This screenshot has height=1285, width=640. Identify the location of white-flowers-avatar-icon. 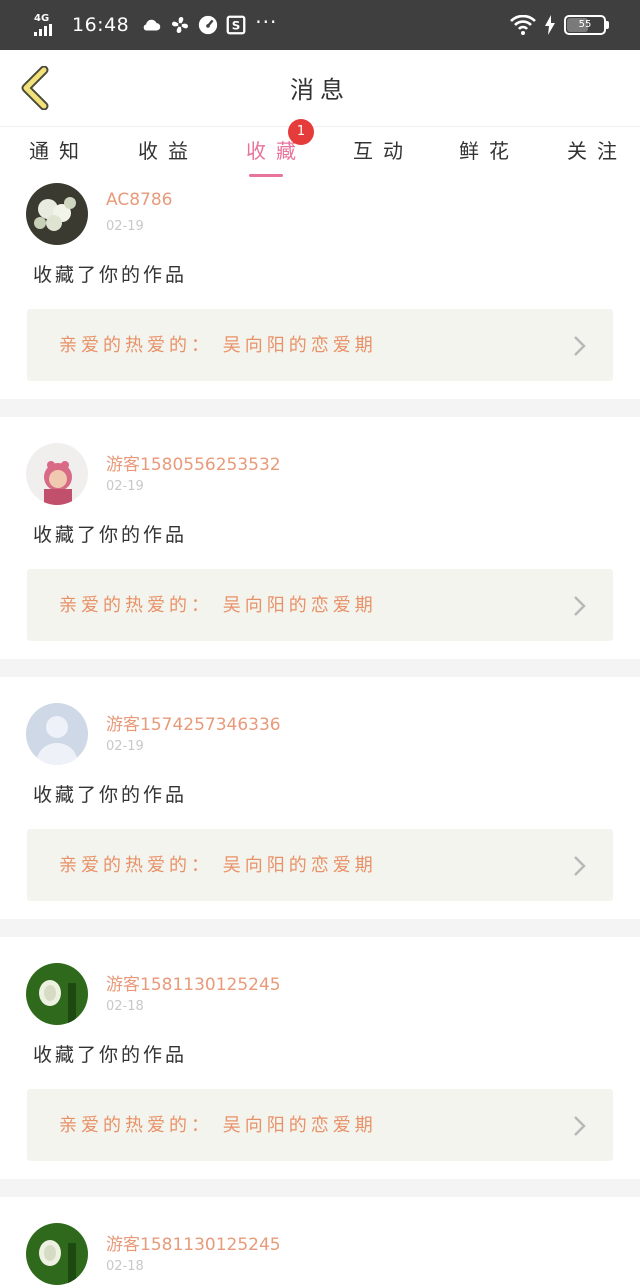
(57, 214).